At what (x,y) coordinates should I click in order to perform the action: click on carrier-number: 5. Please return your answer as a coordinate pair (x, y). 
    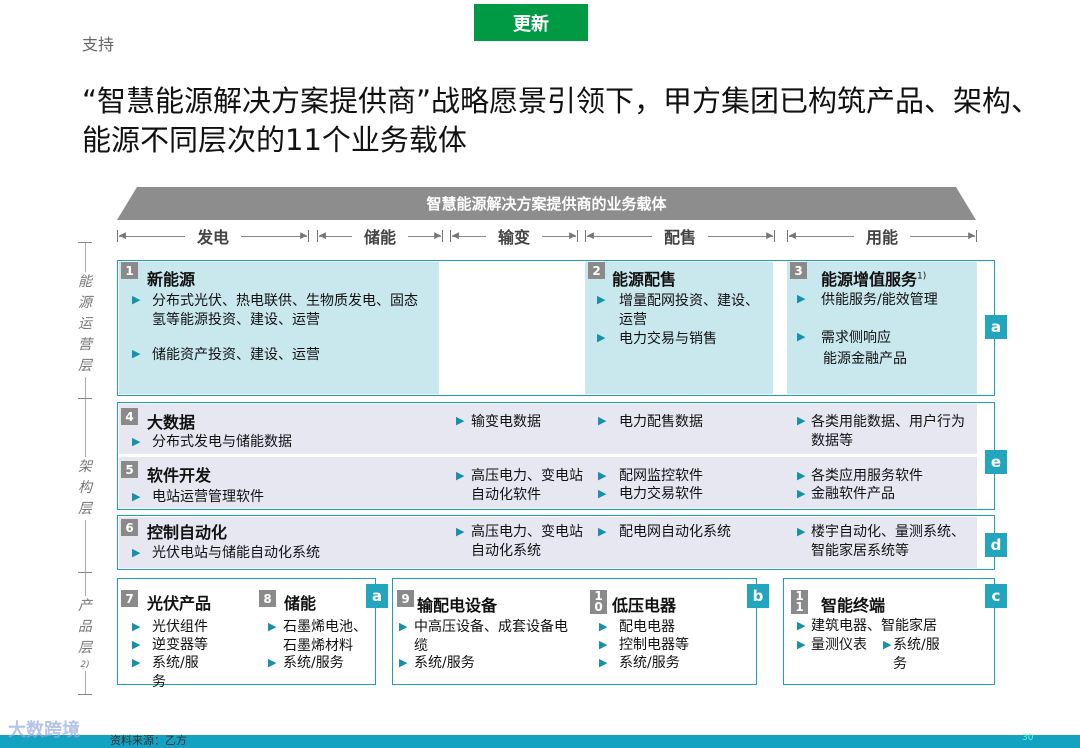
    Looking at the image, I should click on (129, 469).